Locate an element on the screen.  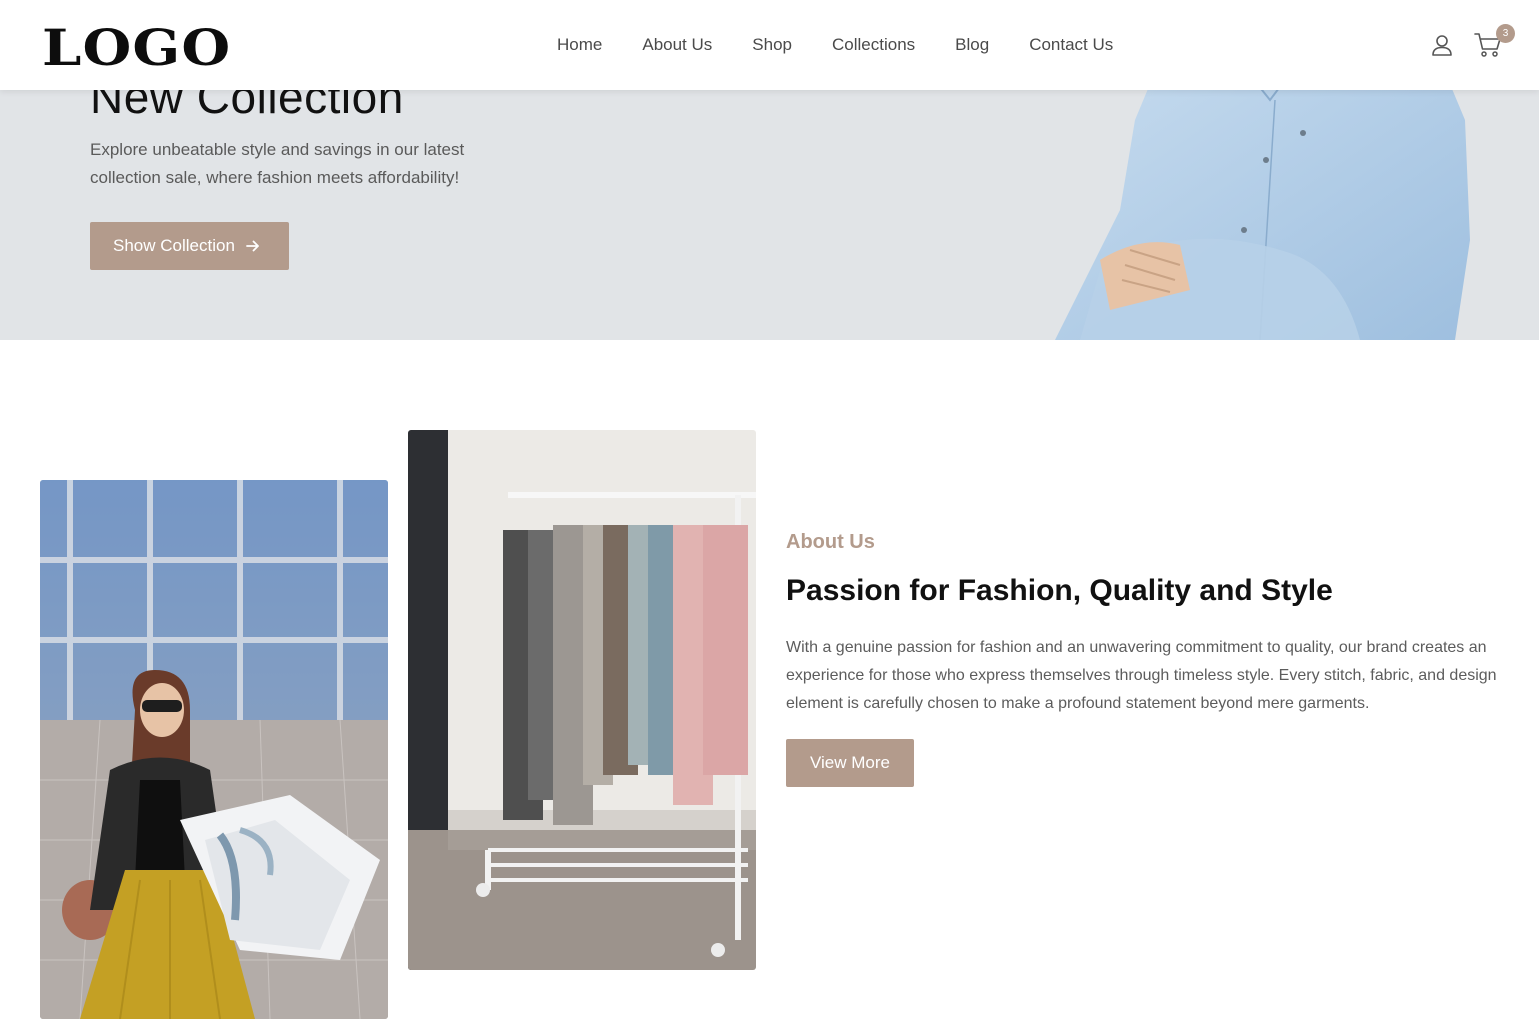
show-collection-button: Show Collection is located at coordinates (189, 246).